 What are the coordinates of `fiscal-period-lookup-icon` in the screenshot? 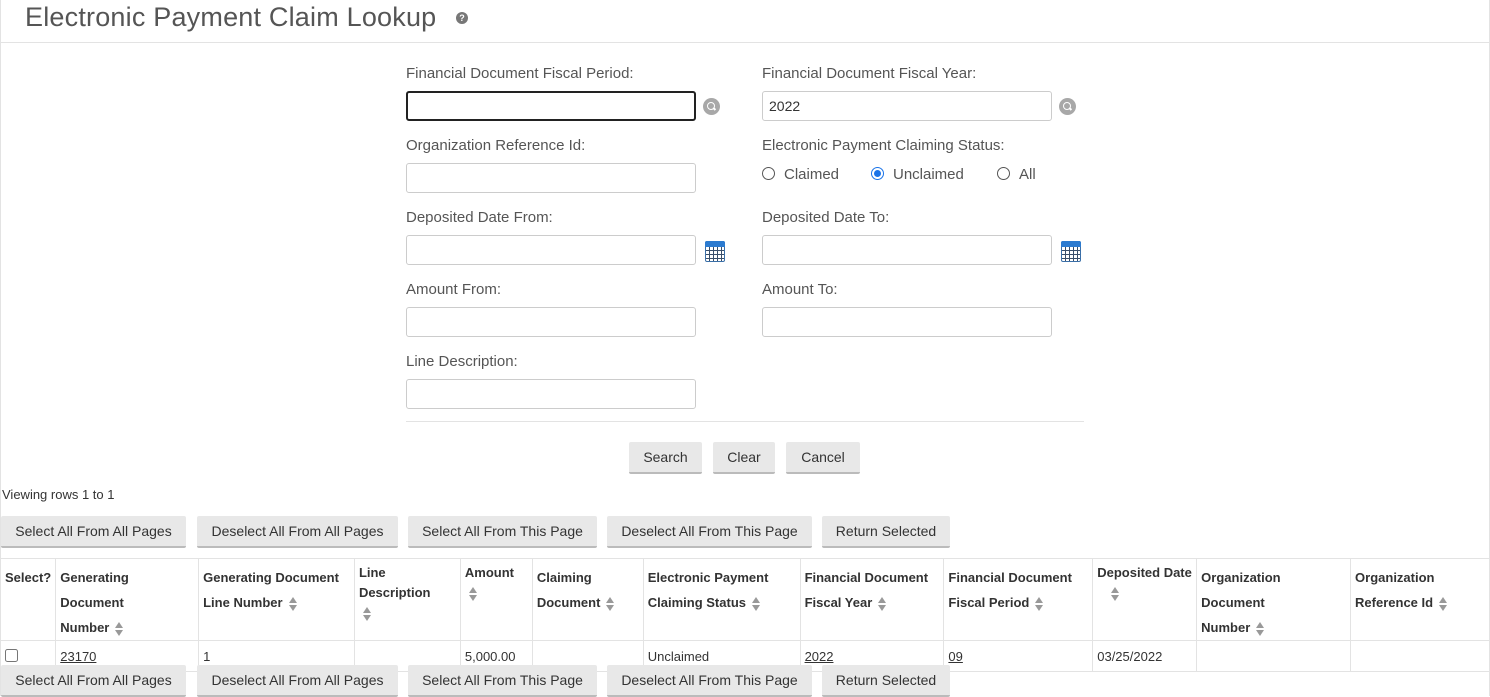 It's located at (711, 106).